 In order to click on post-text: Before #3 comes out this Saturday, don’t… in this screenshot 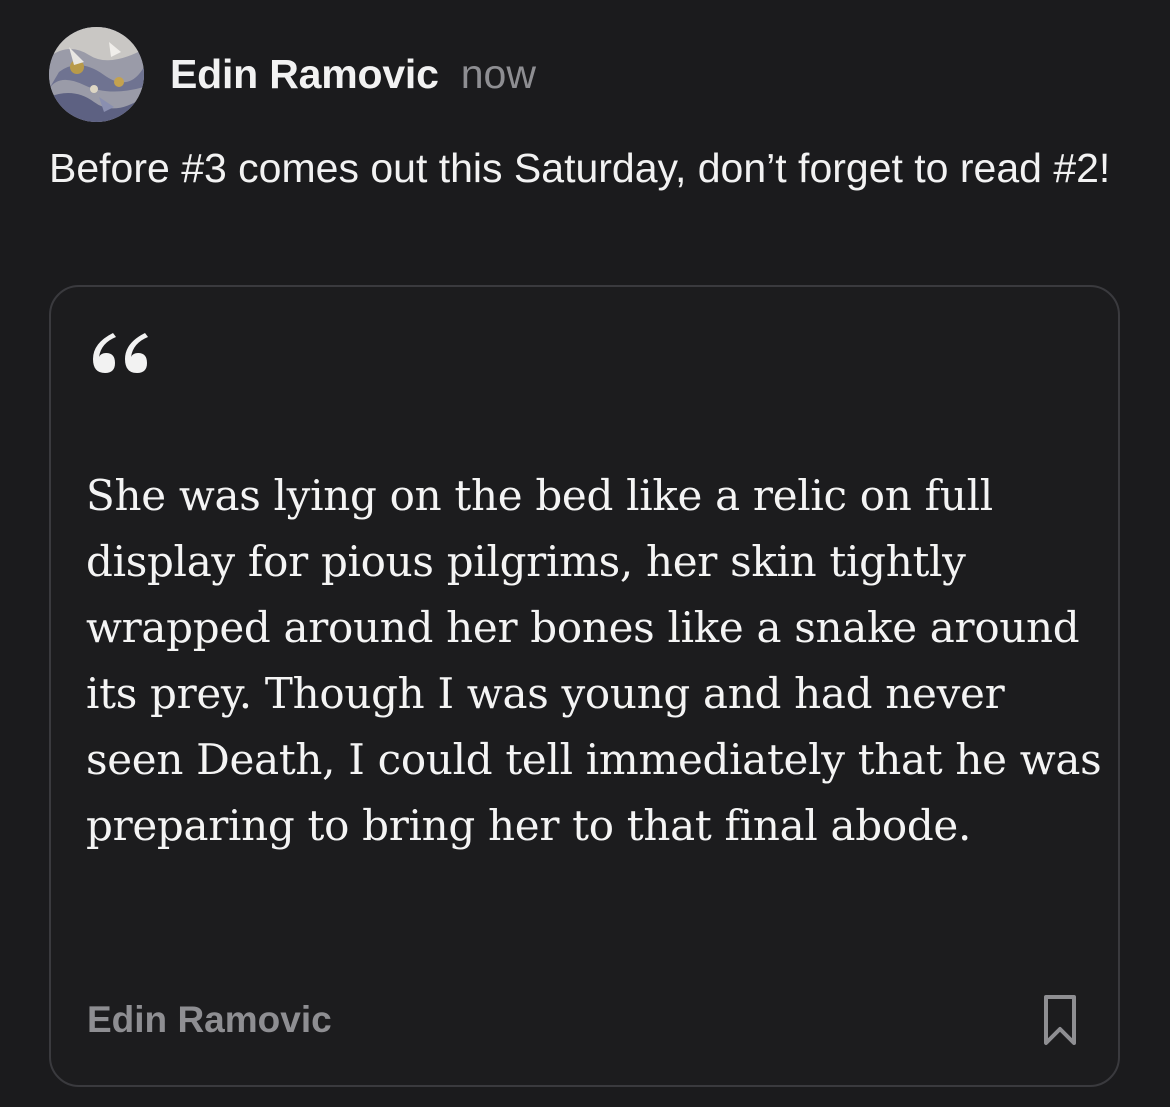, I will do `click(580, 168)`.